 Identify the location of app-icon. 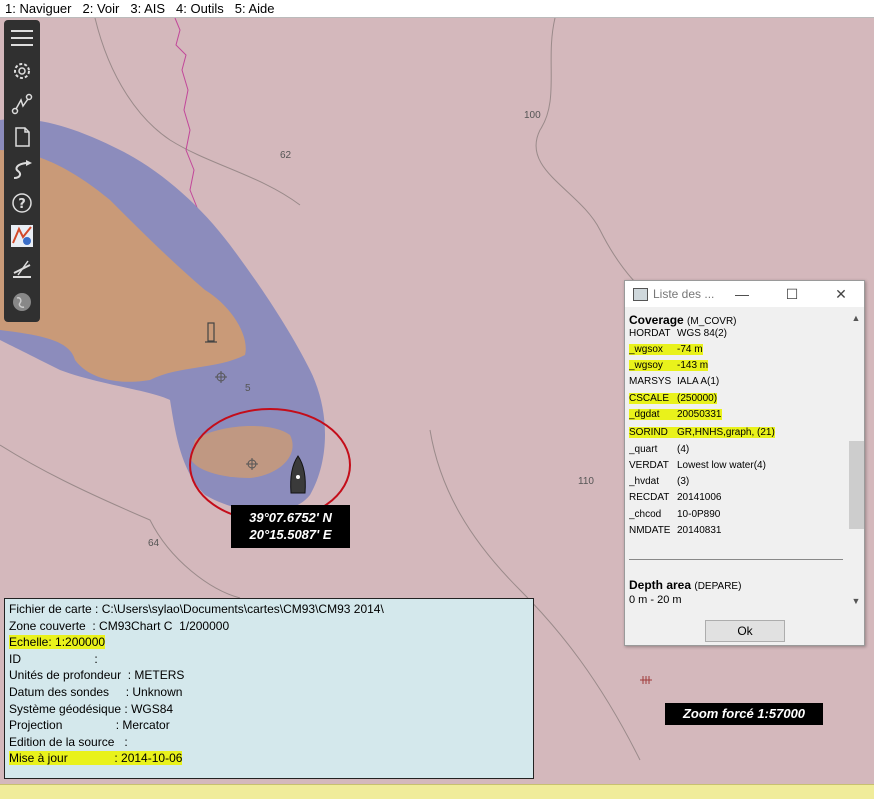
(640, 294).